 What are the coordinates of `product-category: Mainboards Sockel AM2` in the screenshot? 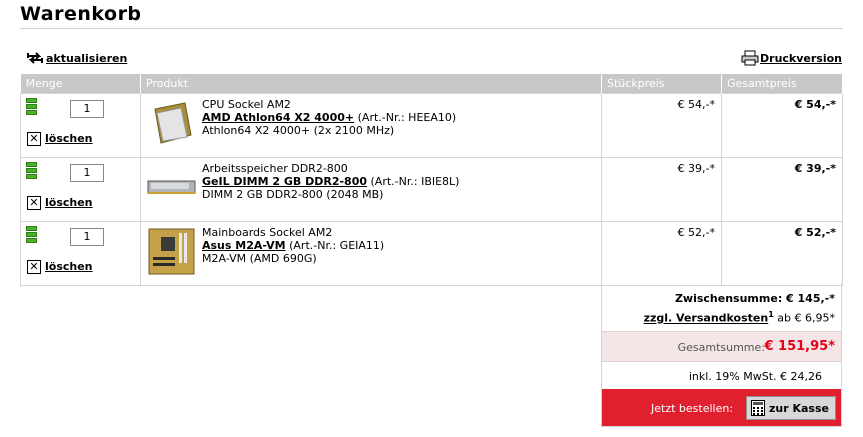 It's located at (267, 232).